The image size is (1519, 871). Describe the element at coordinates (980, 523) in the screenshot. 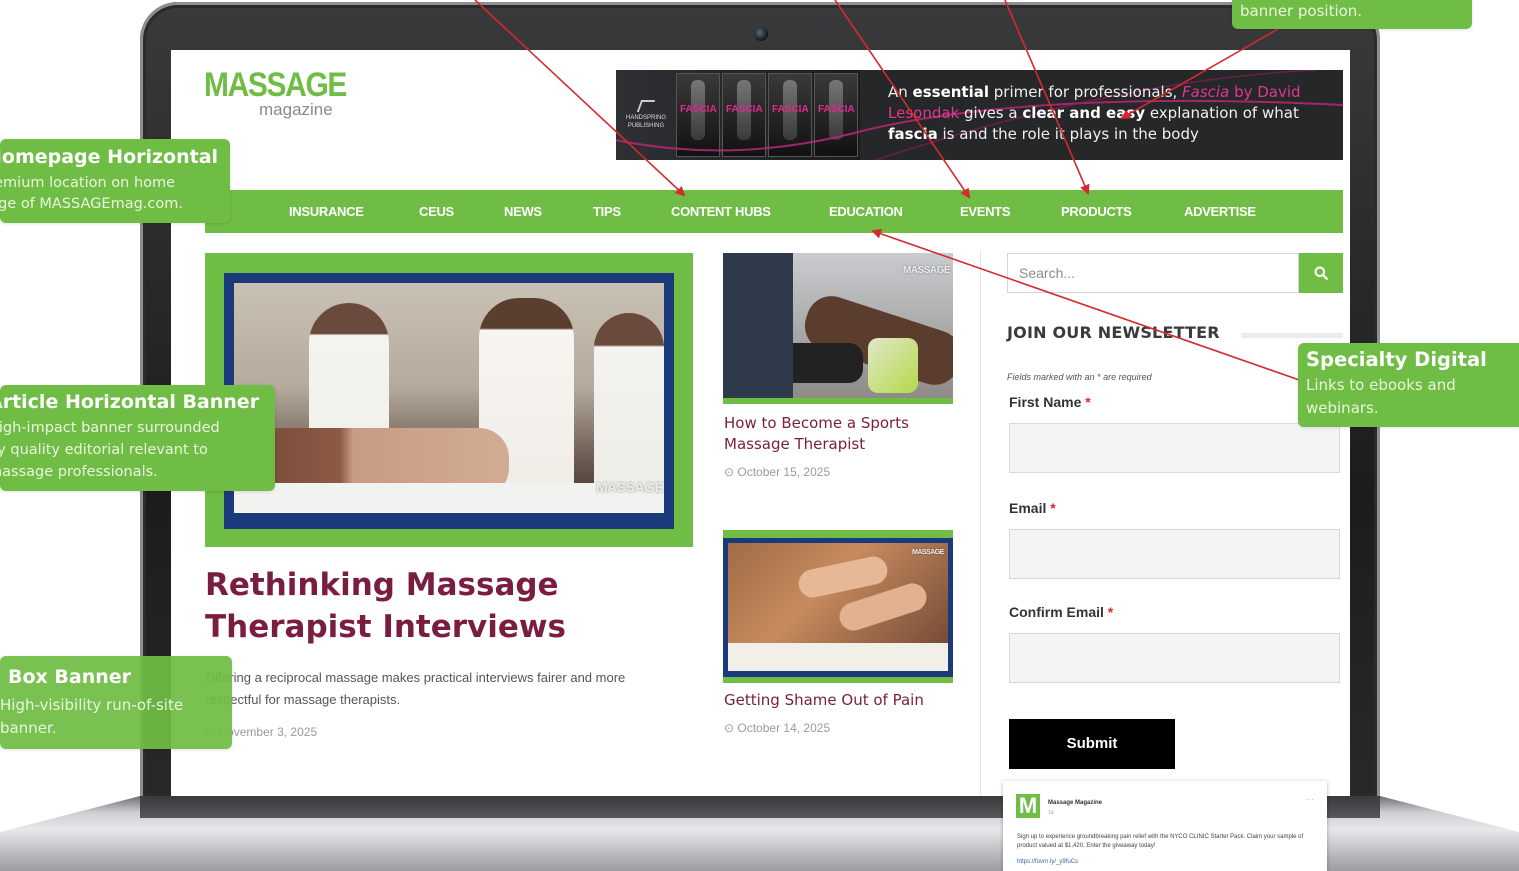

I see `sidebar-divider` at that location.